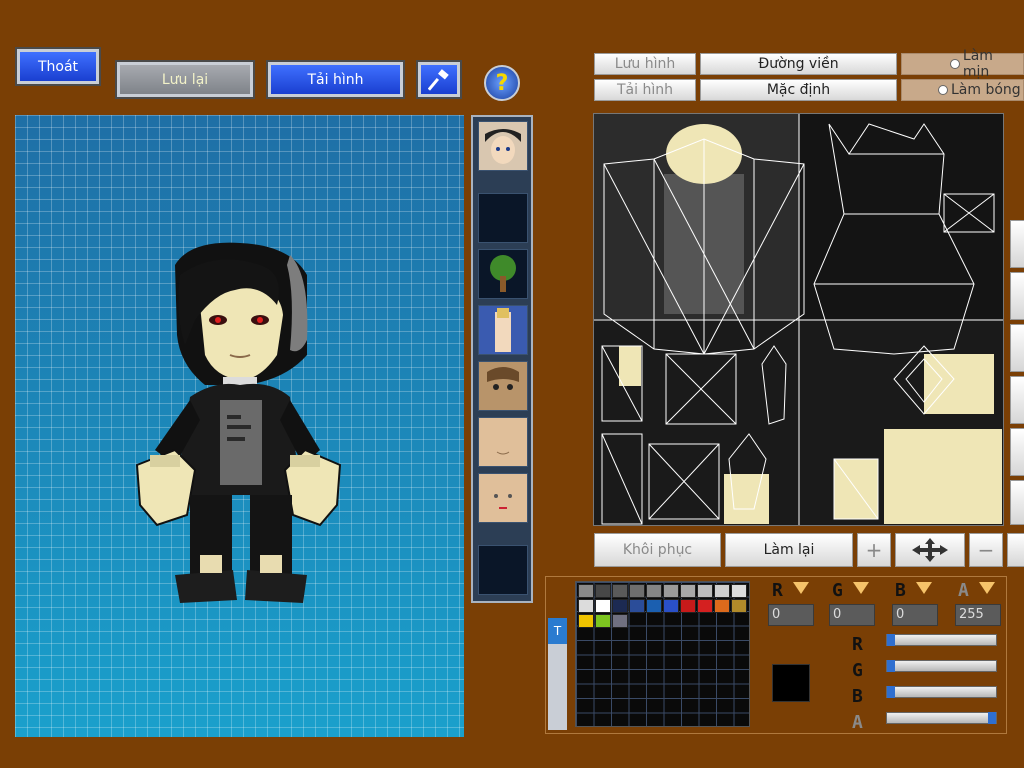 The image size is (1024, 768). I want to click on move-button, so click(930, 550).